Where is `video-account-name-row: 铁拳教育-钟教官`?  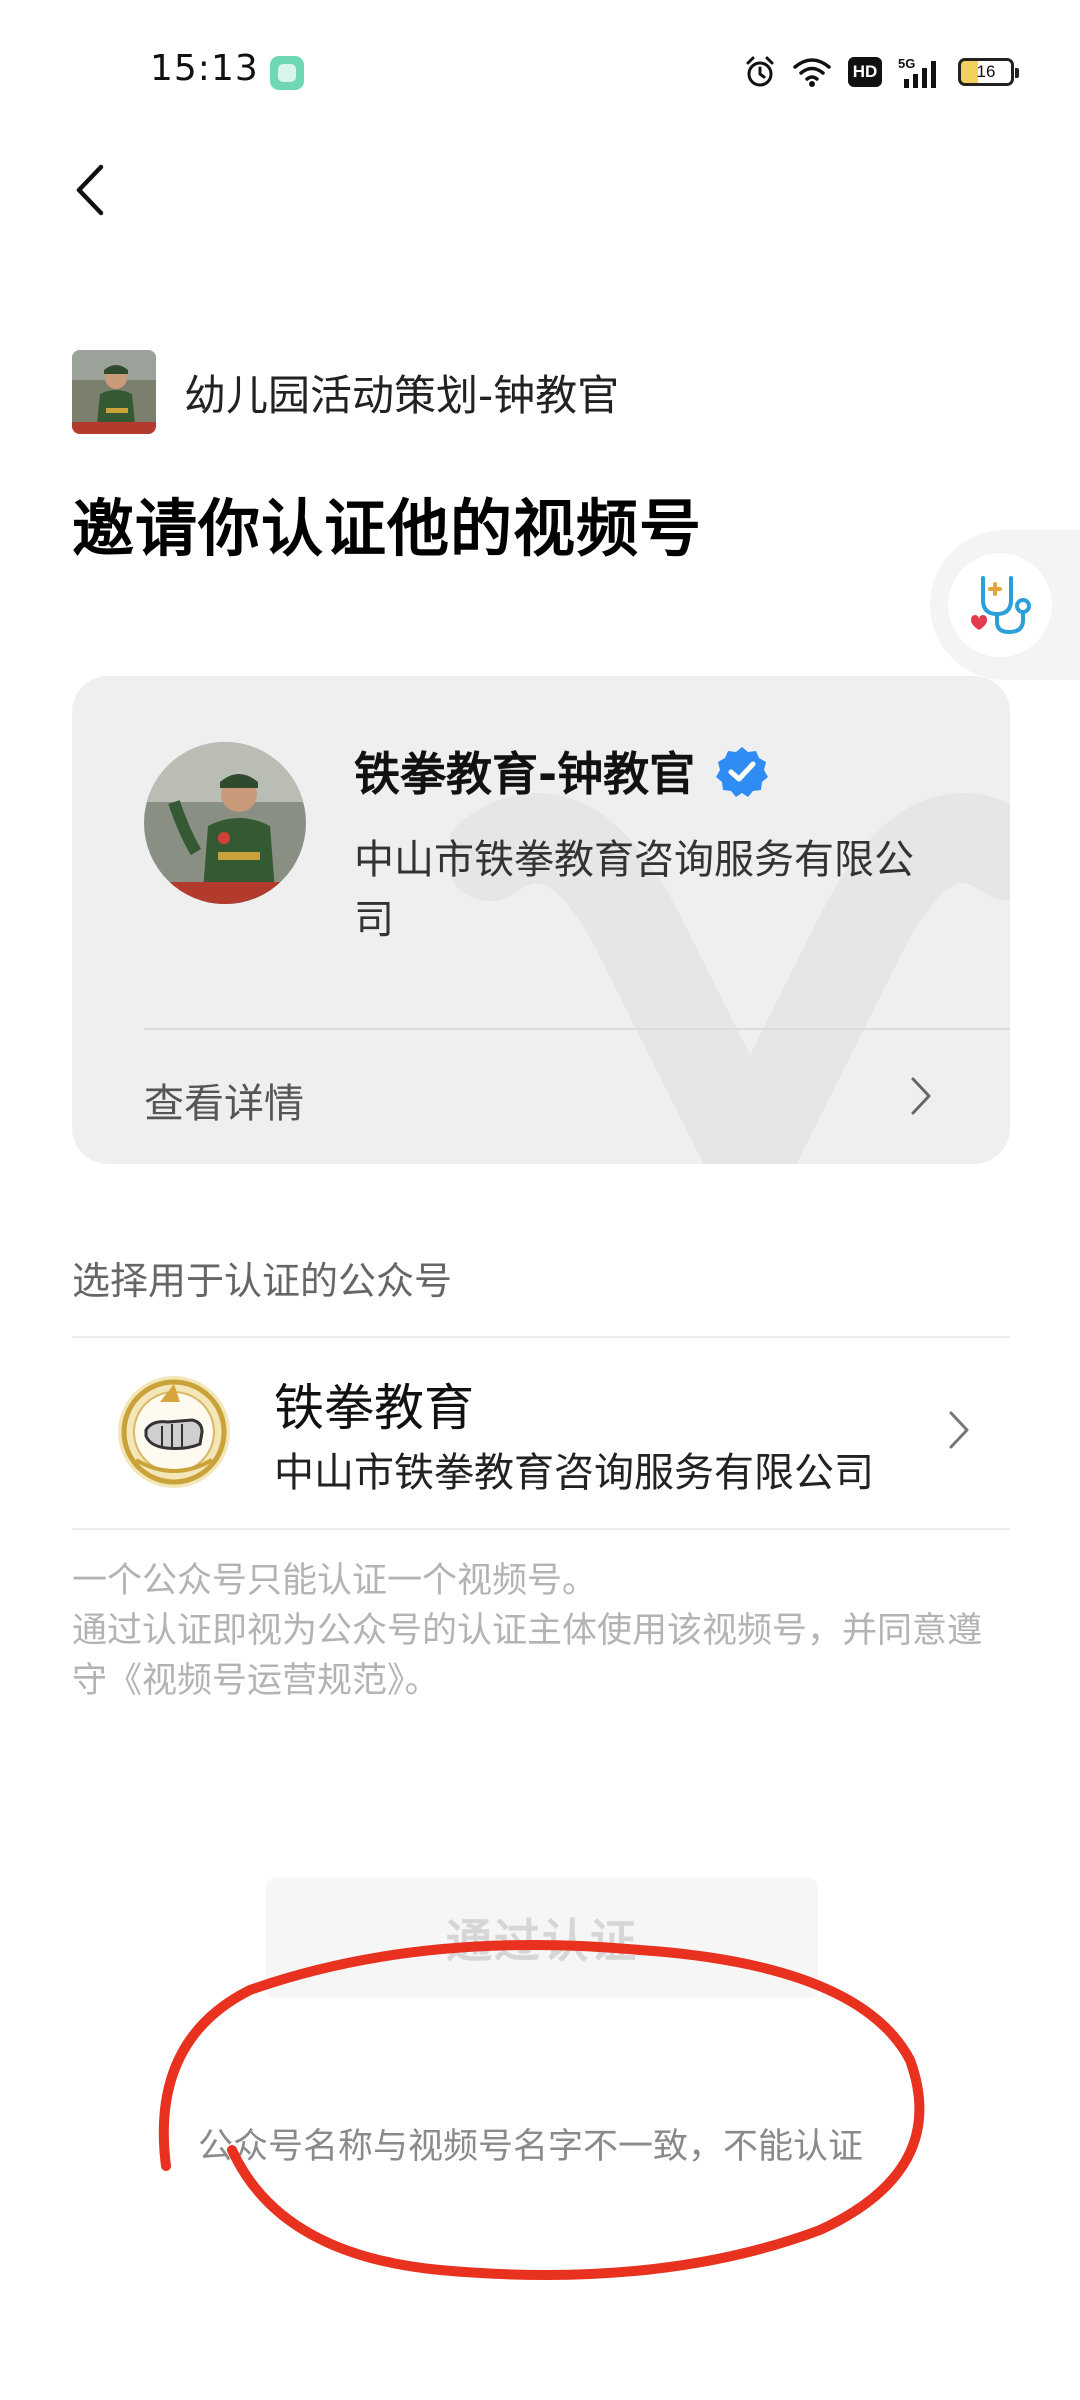 video-account-name-row: 铁拳教育-钟教官 is located at coordinates (561, 771).